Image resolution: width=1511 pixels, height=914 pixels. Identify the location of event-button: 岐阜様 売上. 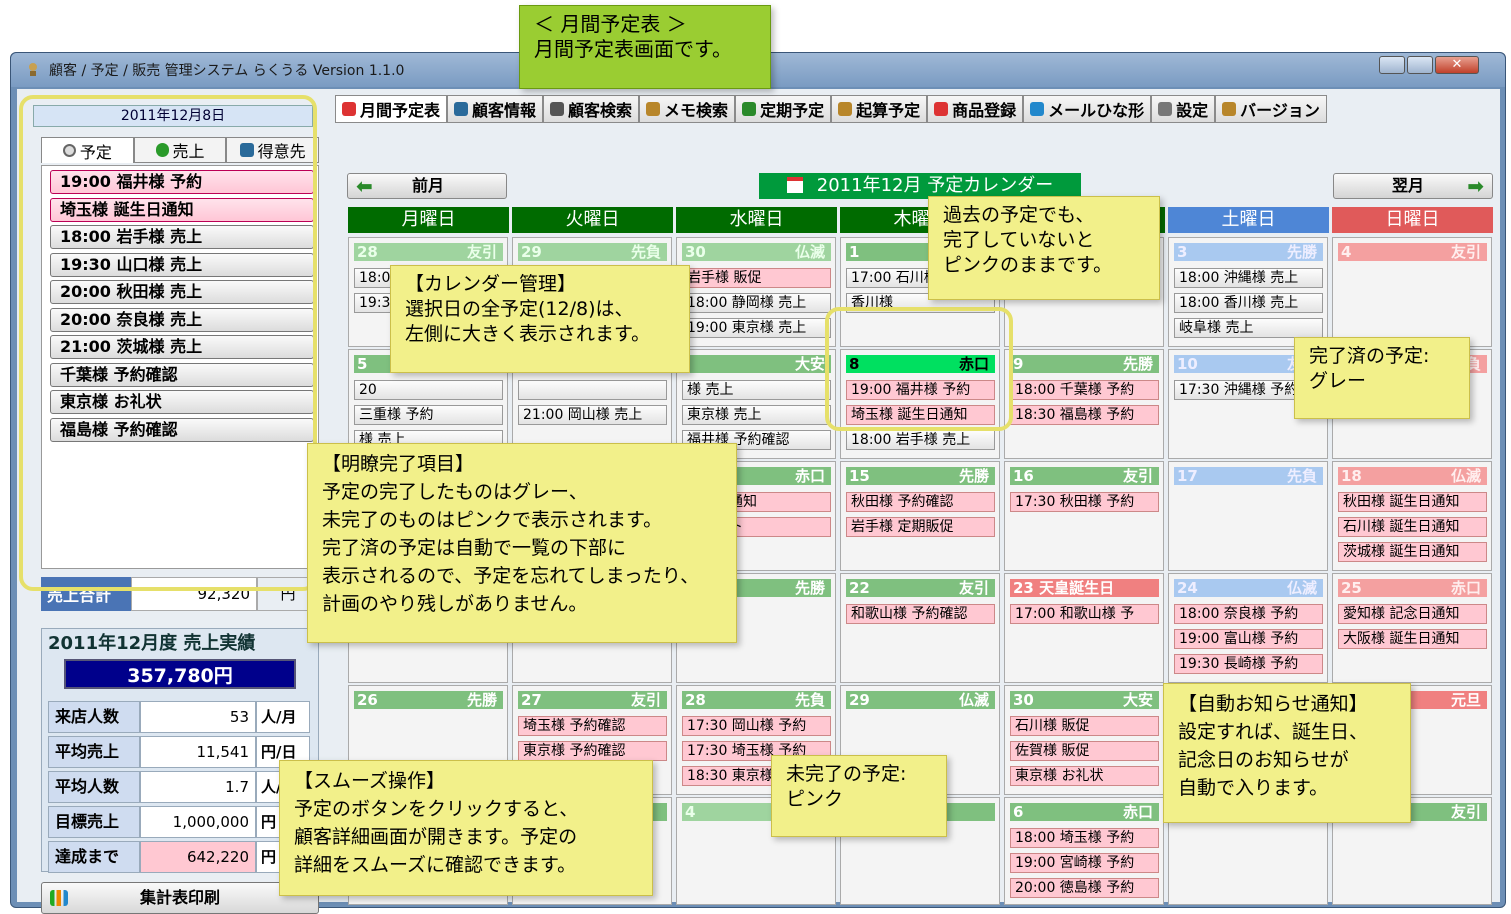
(1248, 328).